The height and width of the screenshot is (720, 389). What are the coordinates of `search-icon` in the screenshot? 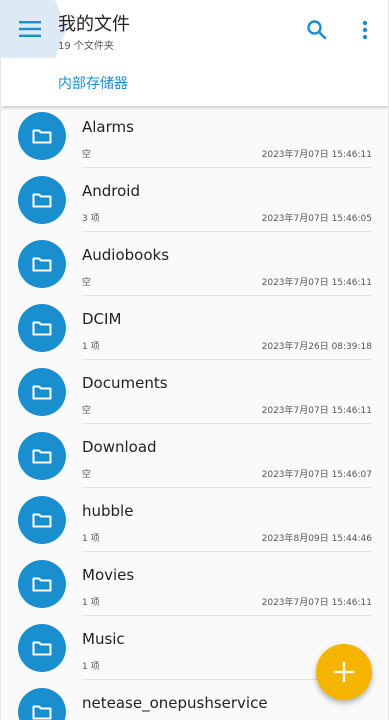 It's located at (317, 30).